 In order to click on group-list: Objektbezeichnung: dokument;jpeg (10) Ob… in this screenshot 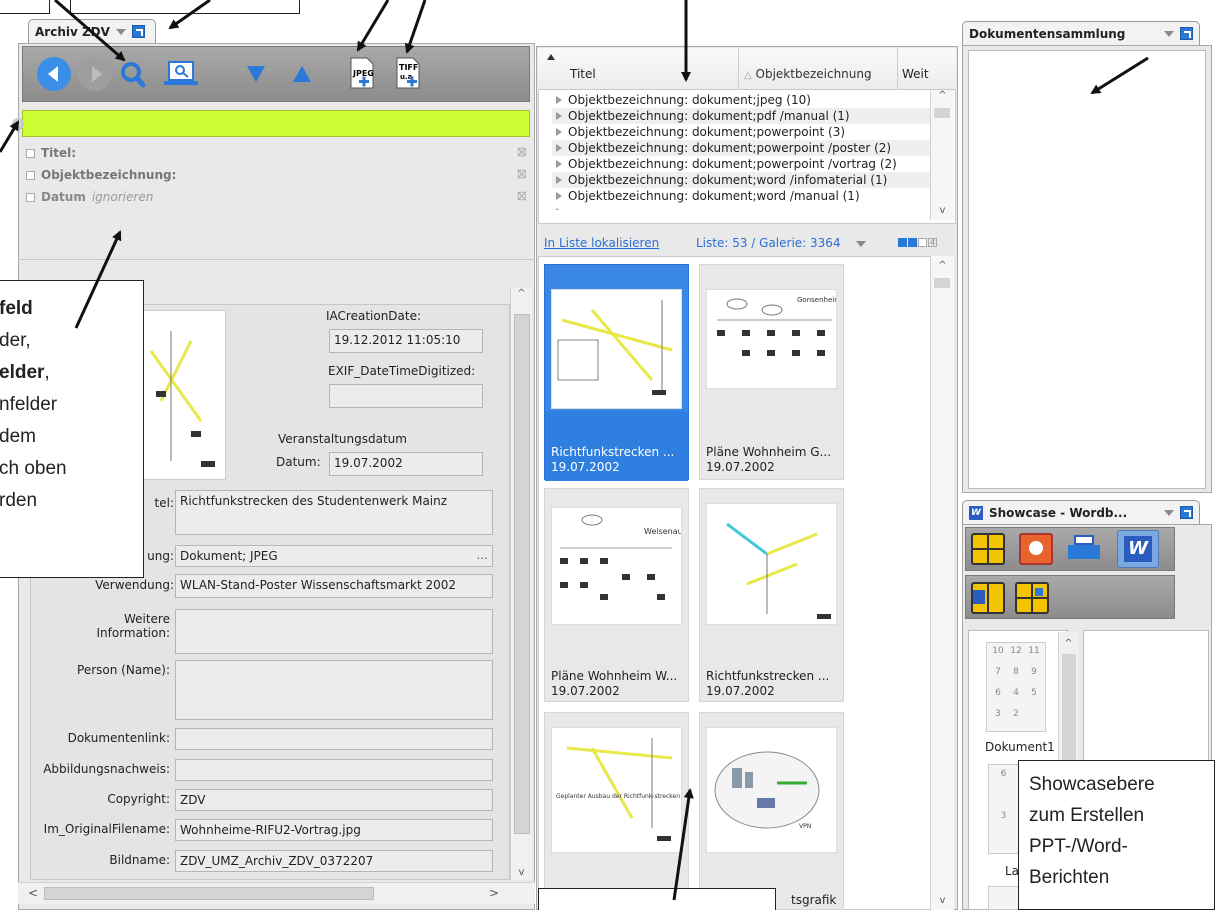, I will do `click(741, 151)`.